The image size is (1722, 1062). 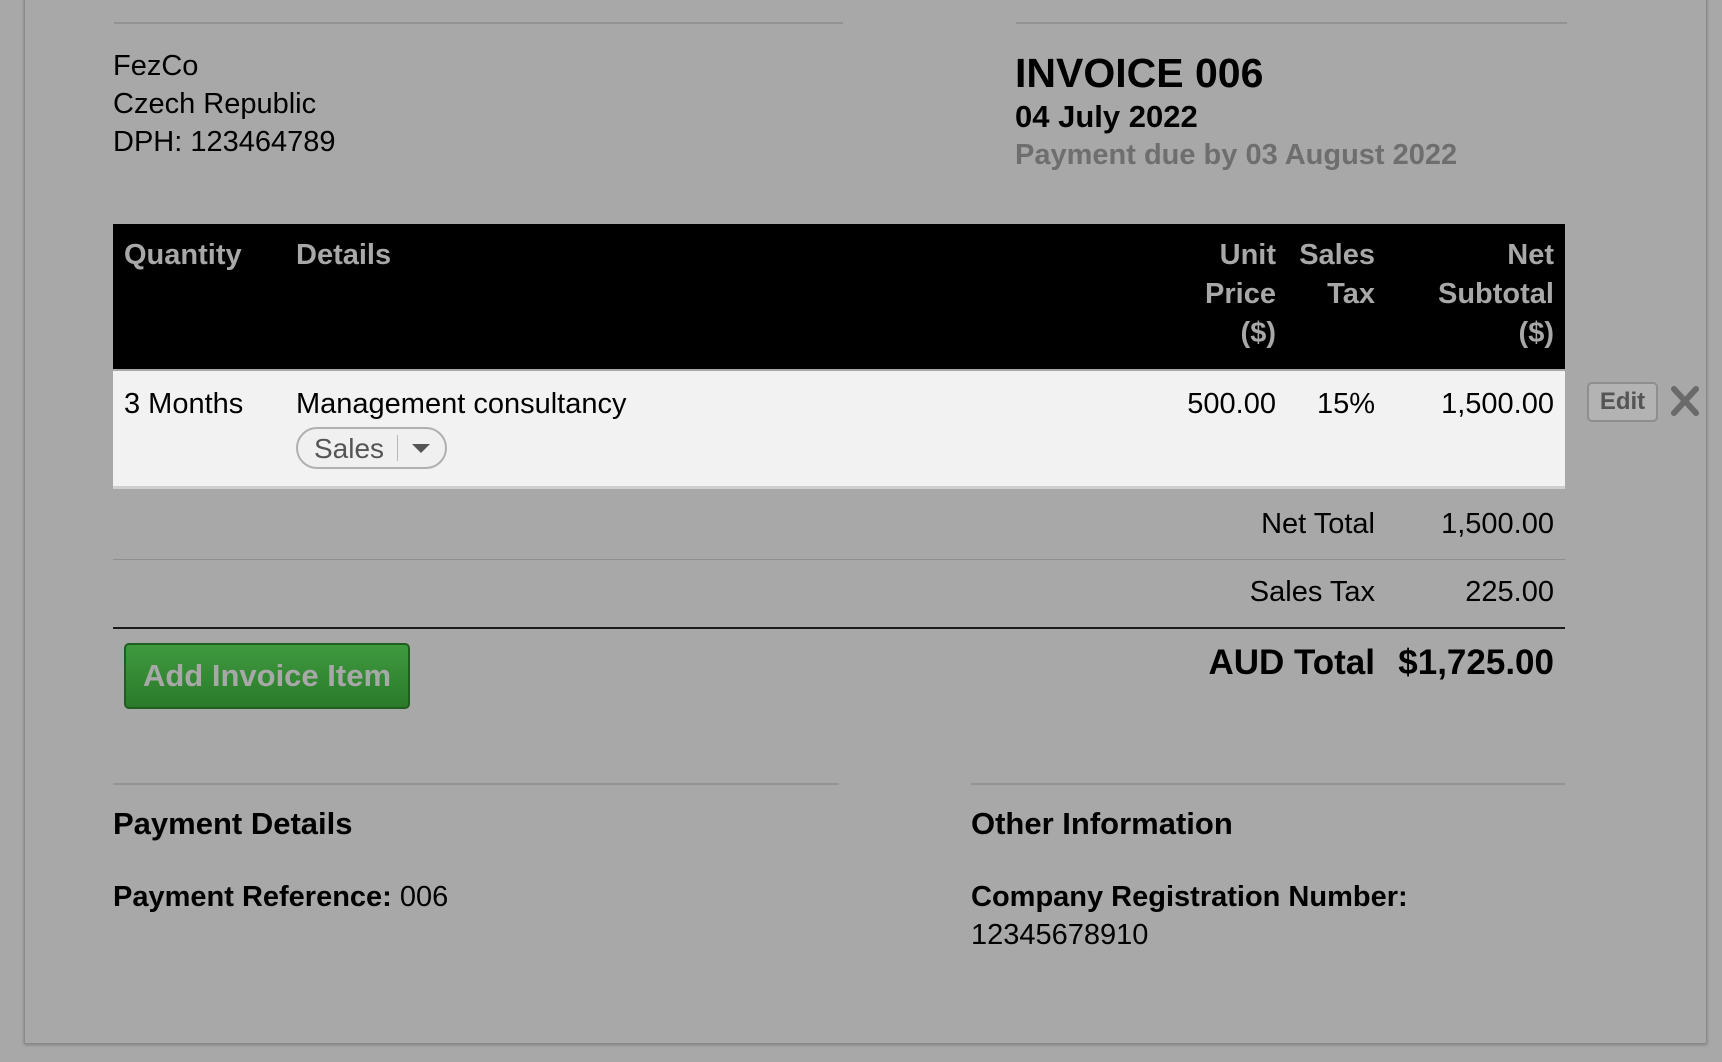 What do you see at coordinates (349, 448) in the screenshot?
I see `category-dropdown-label: Sales` at bounding box center [349, 448].